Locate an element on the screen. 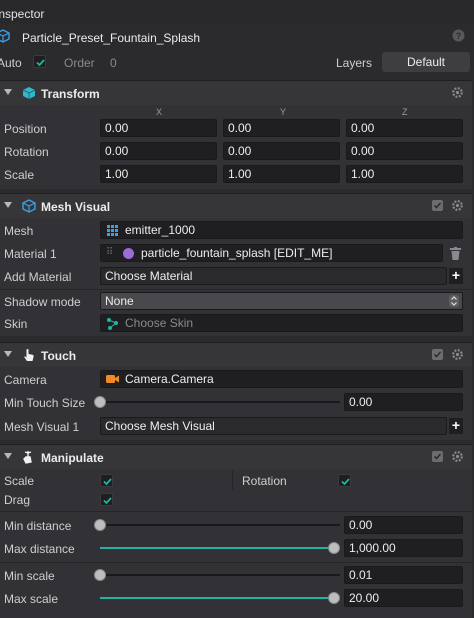 The width and height of the screenshot is (474, 618). material1-field: ⠿ particle_fountain_splash [EDIT_ME] is located at coordinates (271, 253).